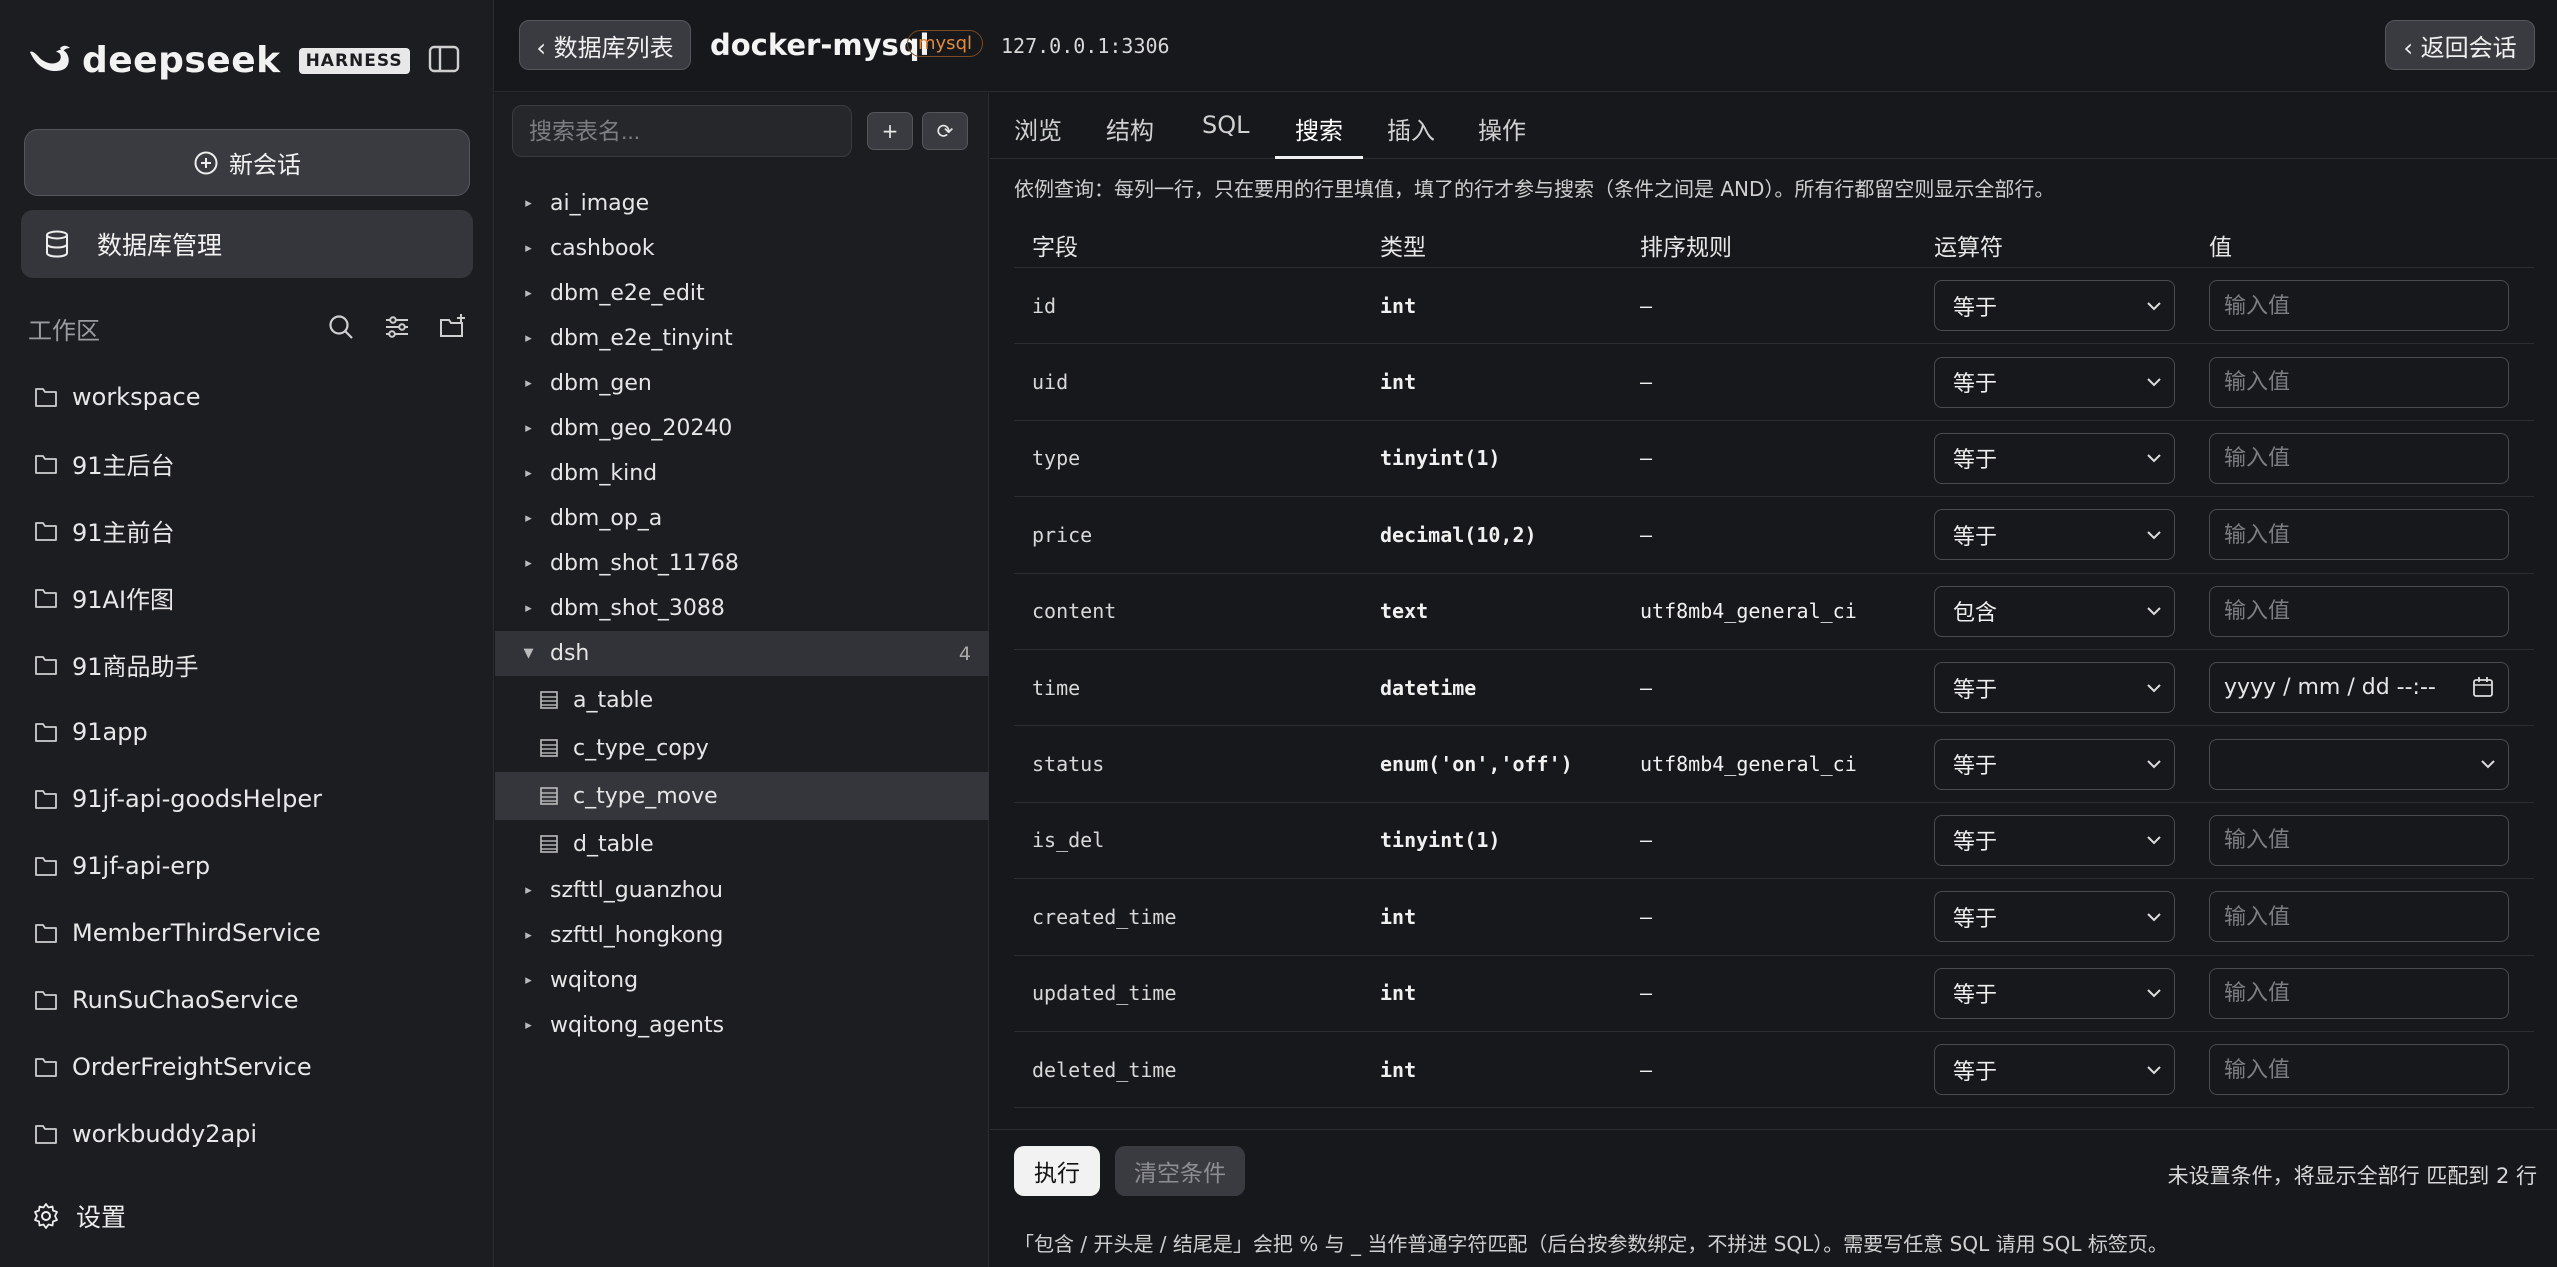  I want to click on search-icon, so click(341, 327).